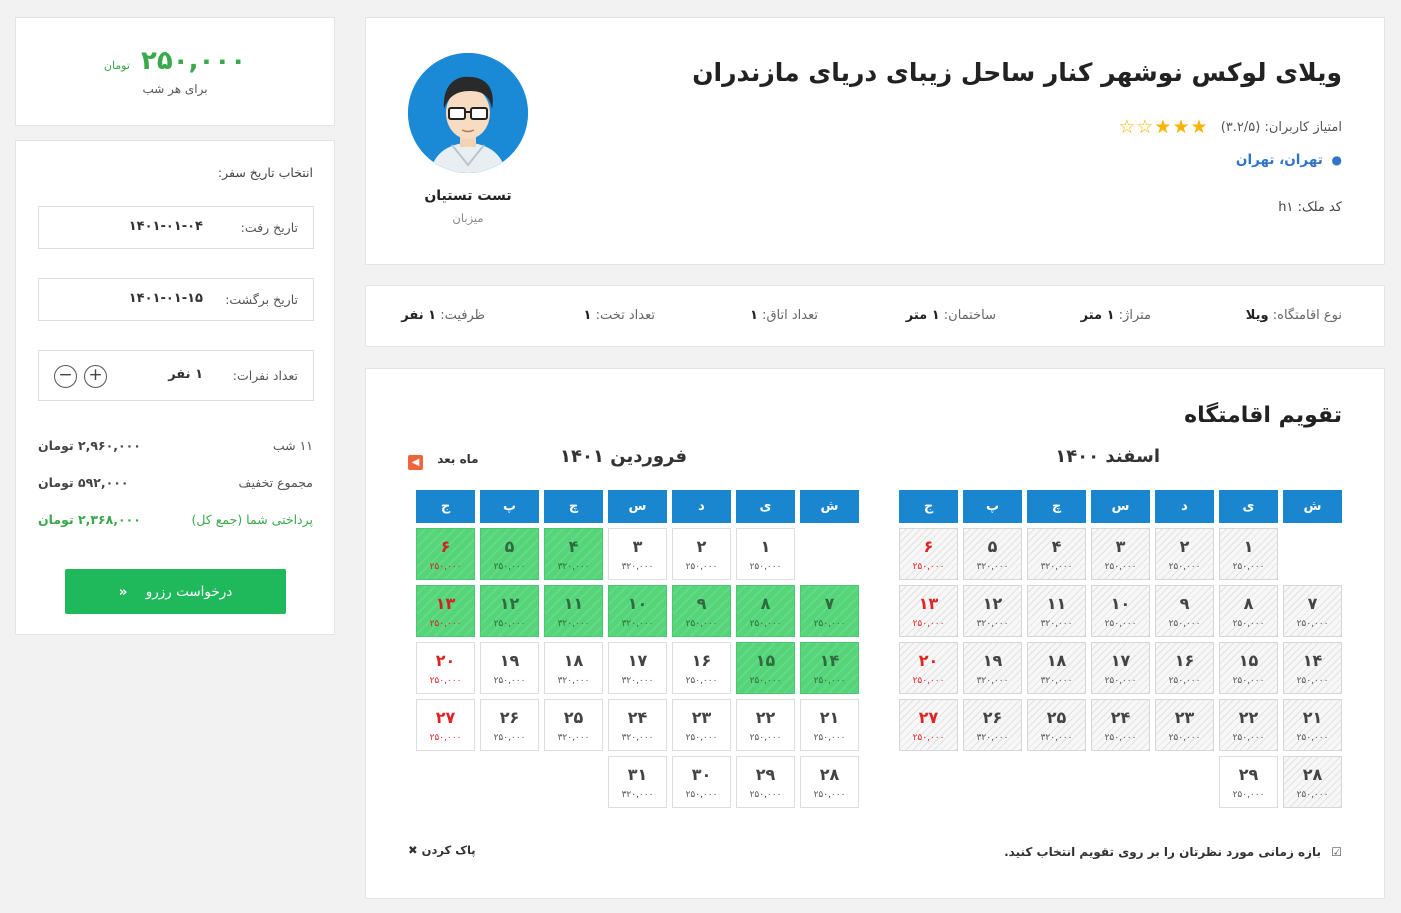 The image size is (1401, 913). Describe the element at coordinates (442, 850) in the screenshot. I see `clear-selection-button: پاک کردن ✖` at that location.